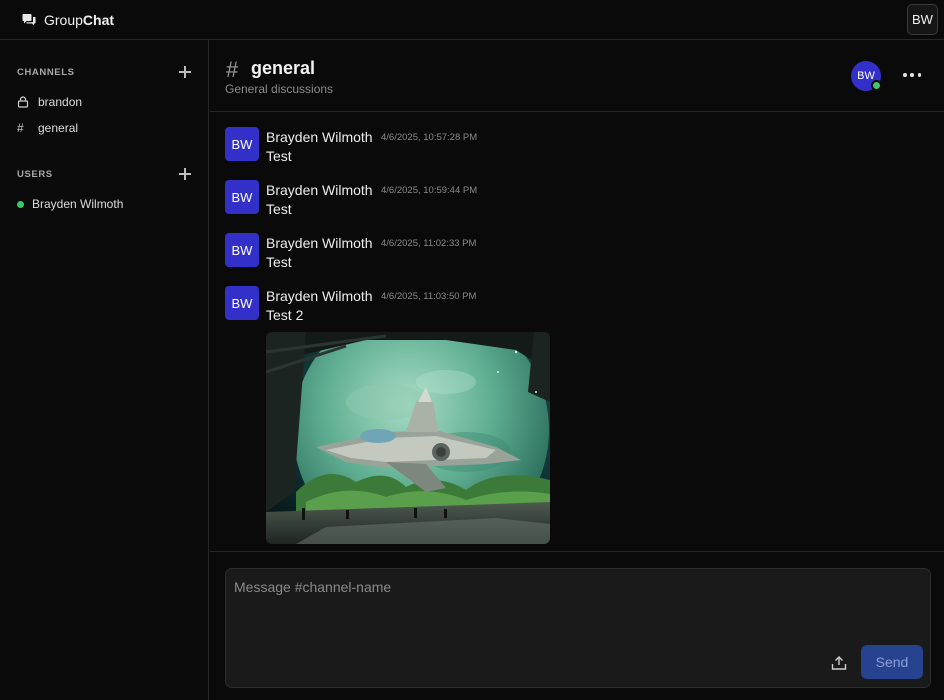  Describe the element at coordinates (285, 315) in the screenshot. I see `message-text: Test 2` at that location.